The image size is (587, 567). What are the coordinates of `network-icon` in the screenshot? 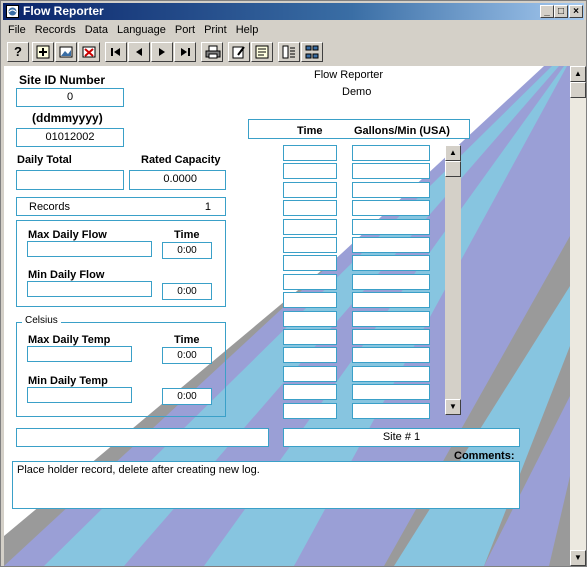 It's located at (312, 52).